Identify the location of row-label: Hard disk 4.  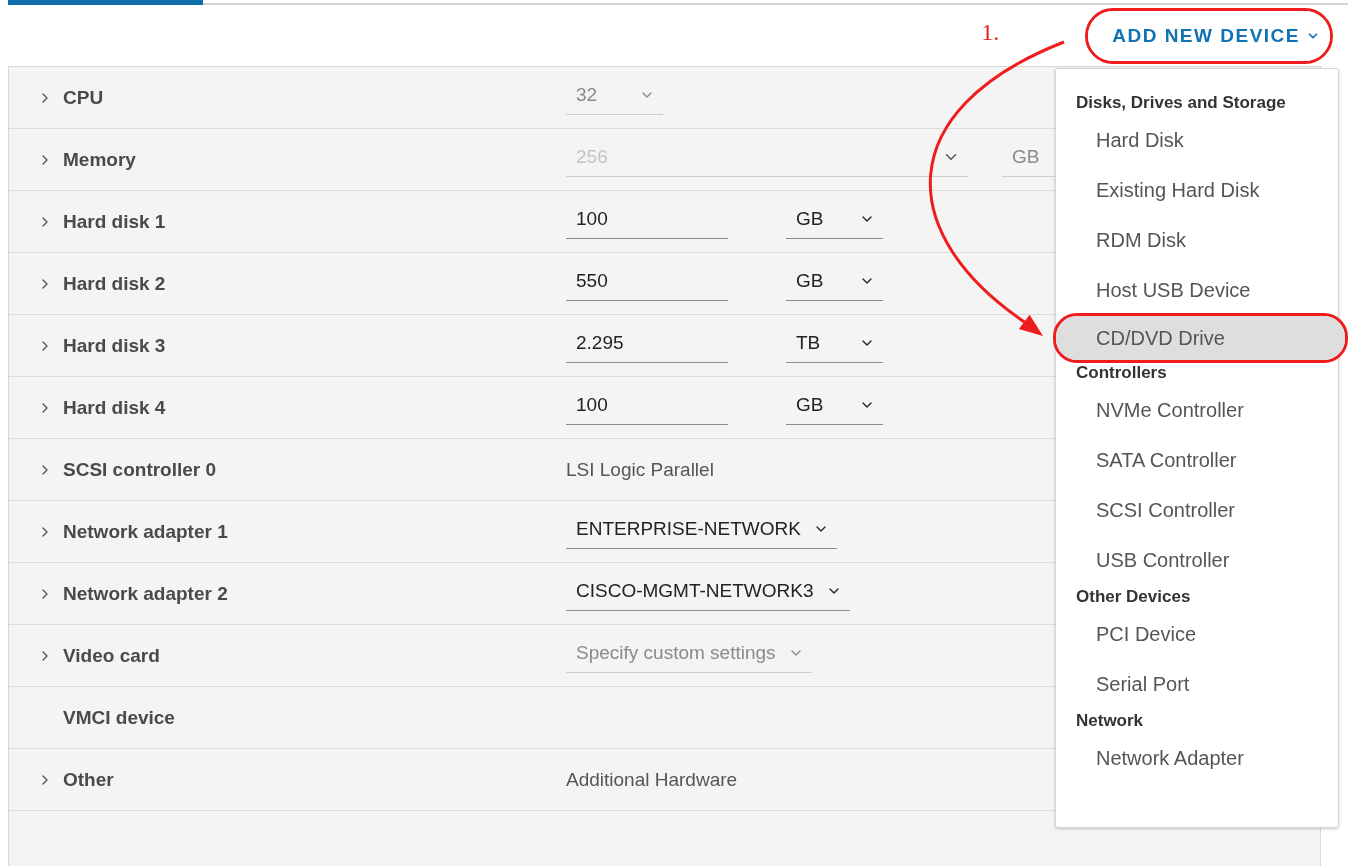
(114, 407).